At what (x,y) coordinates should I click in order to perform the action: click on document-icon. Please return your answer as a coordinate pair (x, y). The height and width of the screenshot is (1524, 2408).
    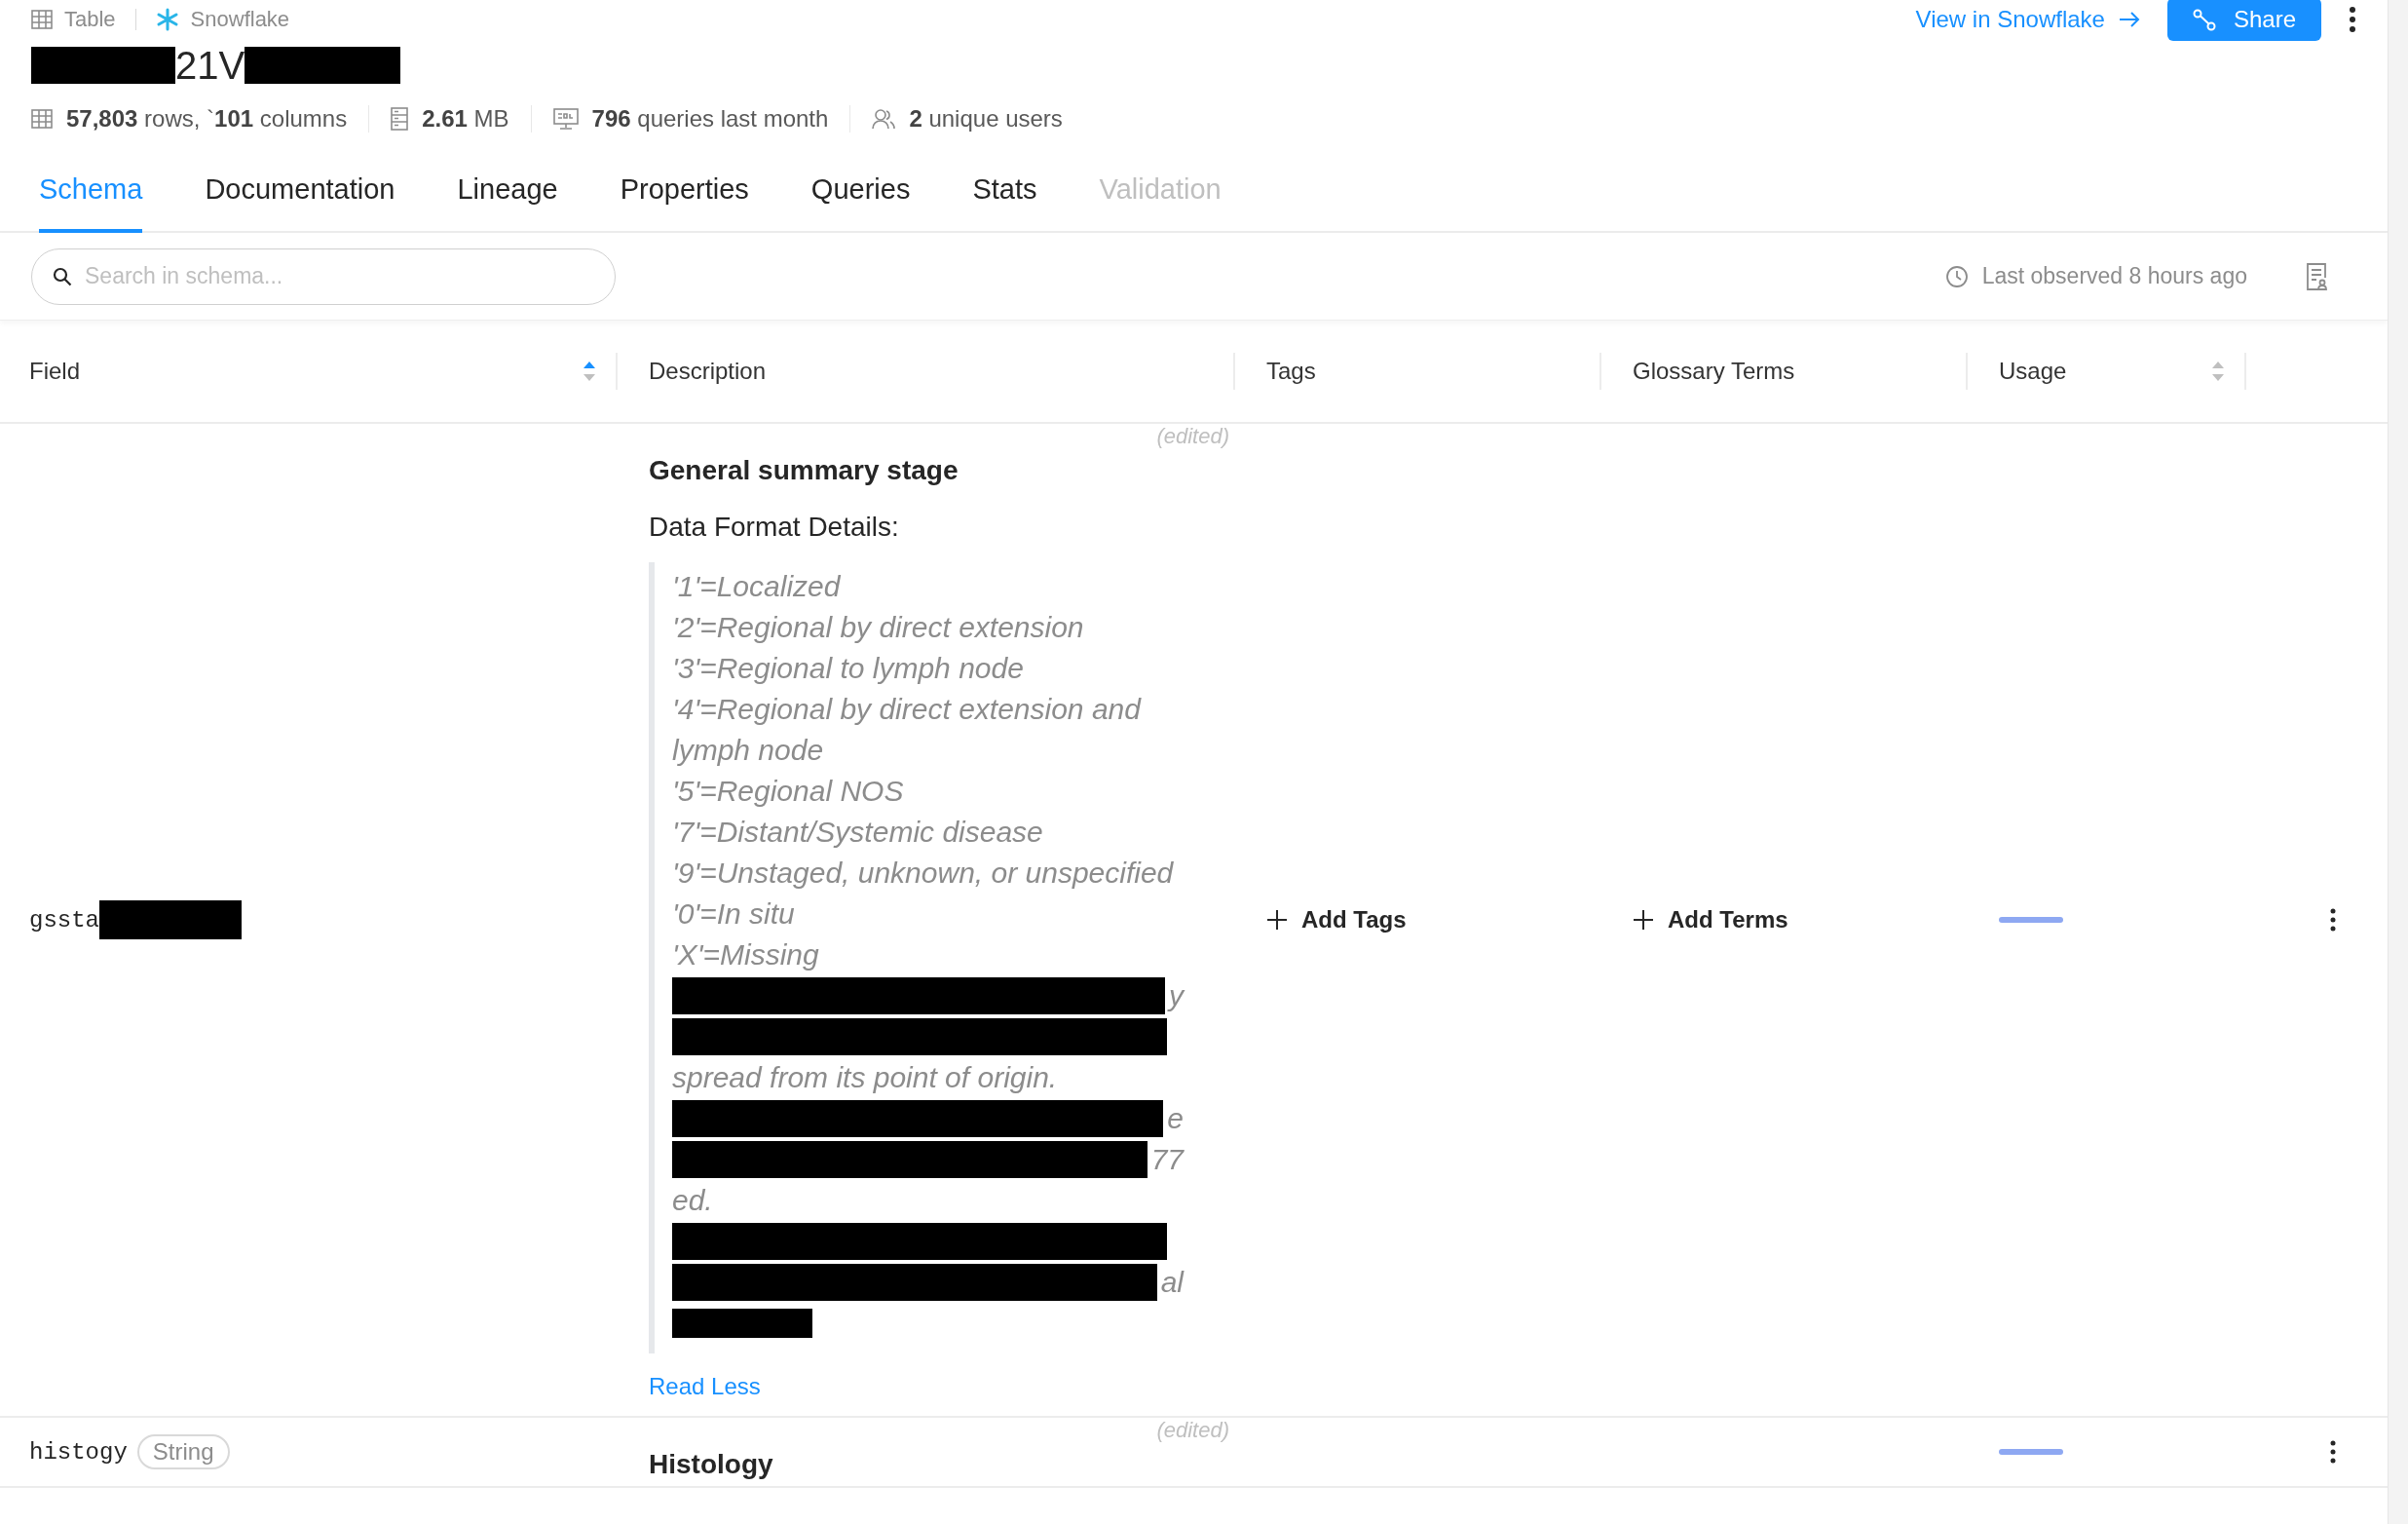
    Looking at the image, I should click on (2316, 276).